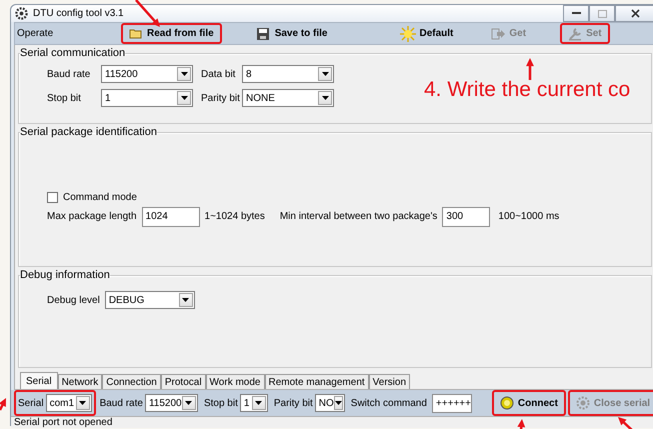 The image size is (653, 429). I want to click on dropdown: 8, so click(288, 74).